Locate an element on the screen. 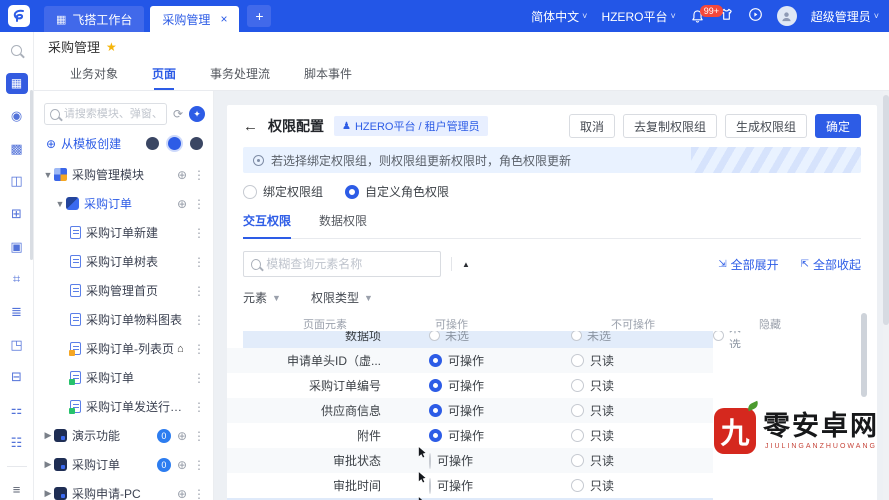 This screenshot has width=889, height=500. rail-item-layout: ⌗ is located at coordinates (17, 279).